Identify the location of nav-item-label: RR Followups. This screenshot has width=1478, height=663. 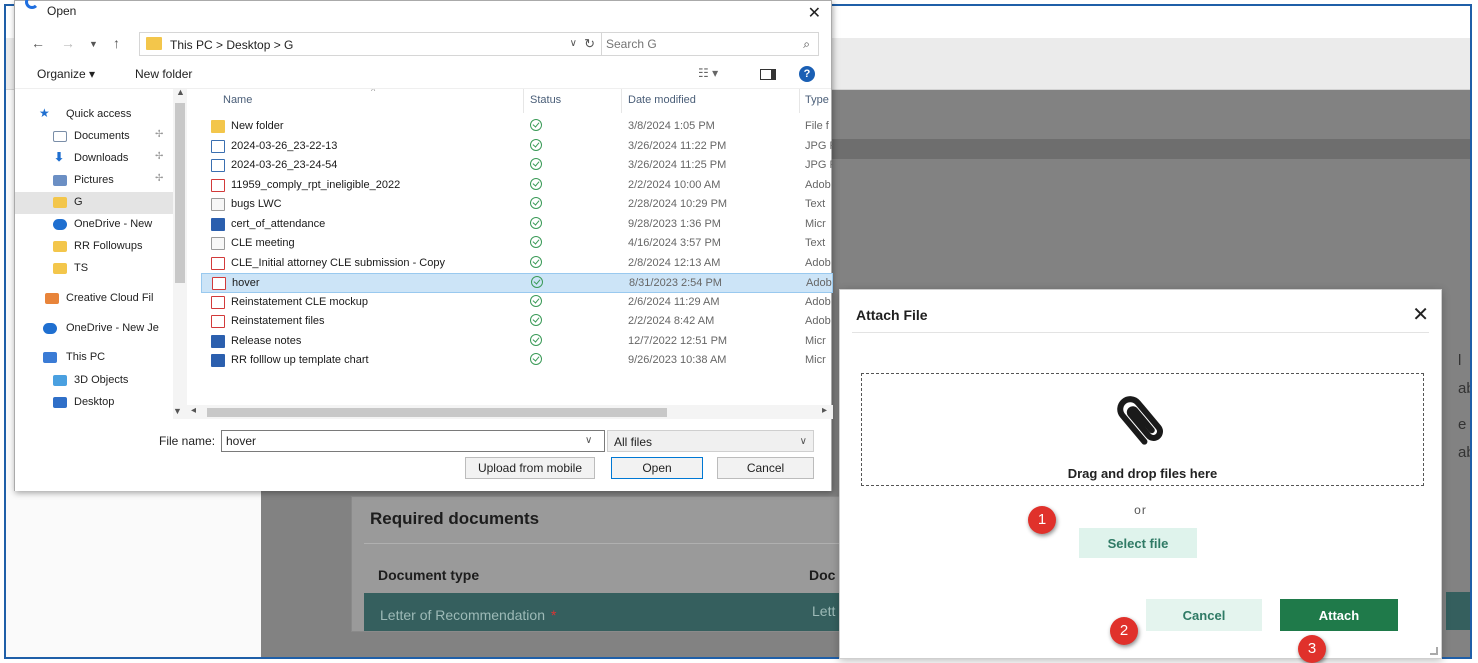
(108, 246).